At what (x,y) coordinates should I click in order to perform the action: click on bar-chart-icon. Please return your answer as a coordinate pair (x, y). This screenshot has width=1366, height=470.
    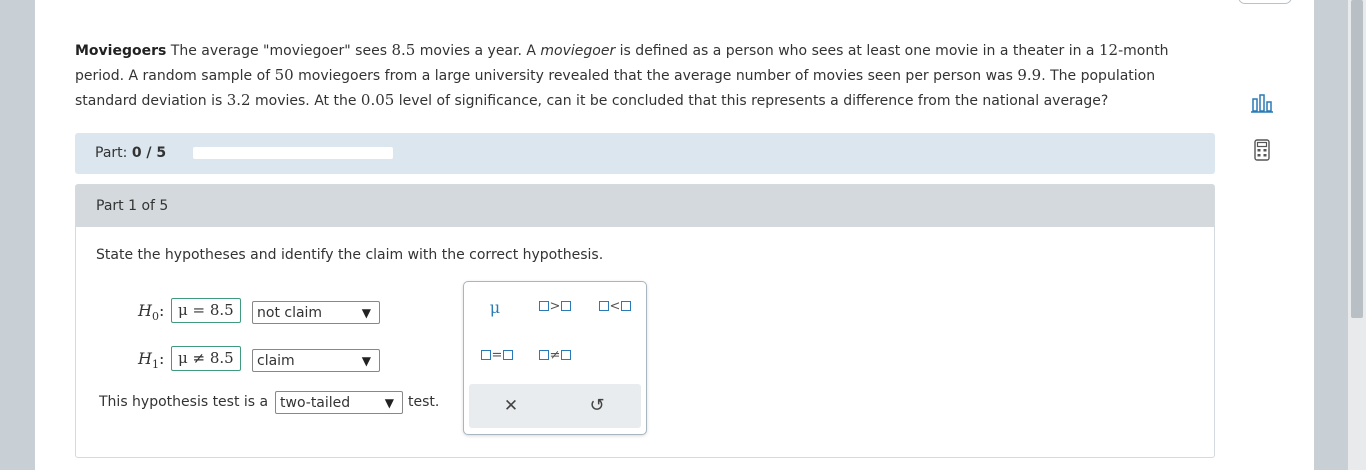
    Looking at the image, I should click on (1262, 103).